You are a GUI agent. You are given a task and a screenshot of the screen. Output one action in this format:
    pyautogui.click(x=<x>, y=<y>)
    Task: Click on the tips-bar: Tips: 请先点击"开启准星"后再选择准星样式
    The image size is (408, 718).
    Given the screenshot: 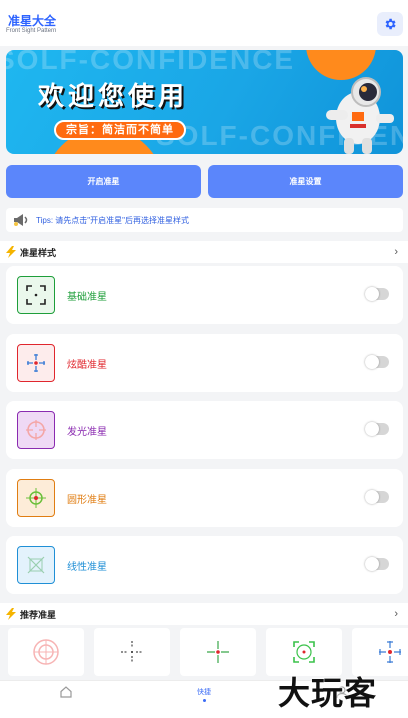 What is the action you would take?
    pyautogui.click(x=204, y=220)
    